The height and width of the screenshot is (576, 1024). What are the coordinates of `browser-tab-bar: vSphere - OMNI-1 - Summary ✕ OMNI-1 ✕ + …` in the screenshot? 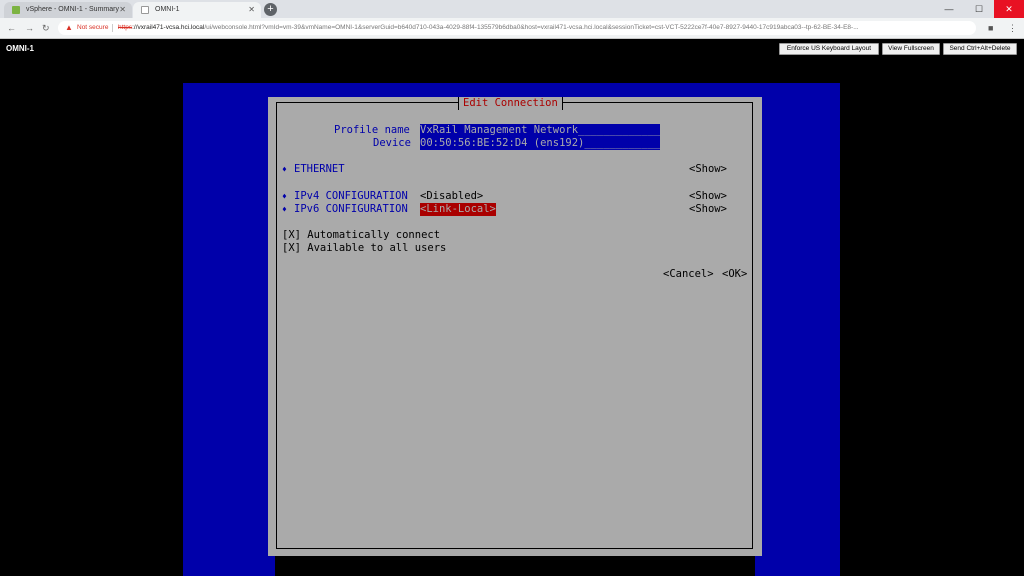 It's located at (512, 9).